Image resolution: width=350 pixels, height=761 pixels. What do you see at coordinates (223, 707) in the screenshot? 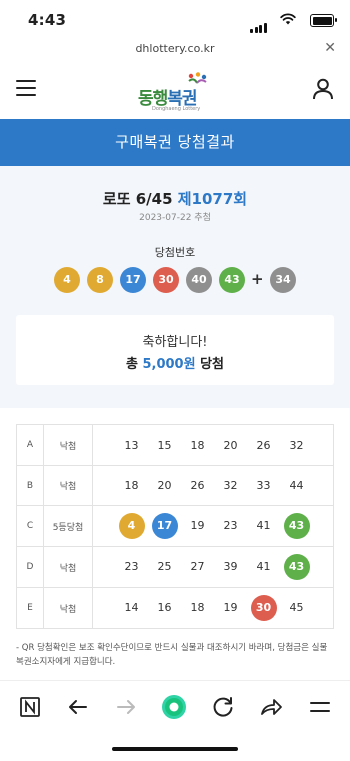
I see `reload-icon` at bounding box center [223, 707].